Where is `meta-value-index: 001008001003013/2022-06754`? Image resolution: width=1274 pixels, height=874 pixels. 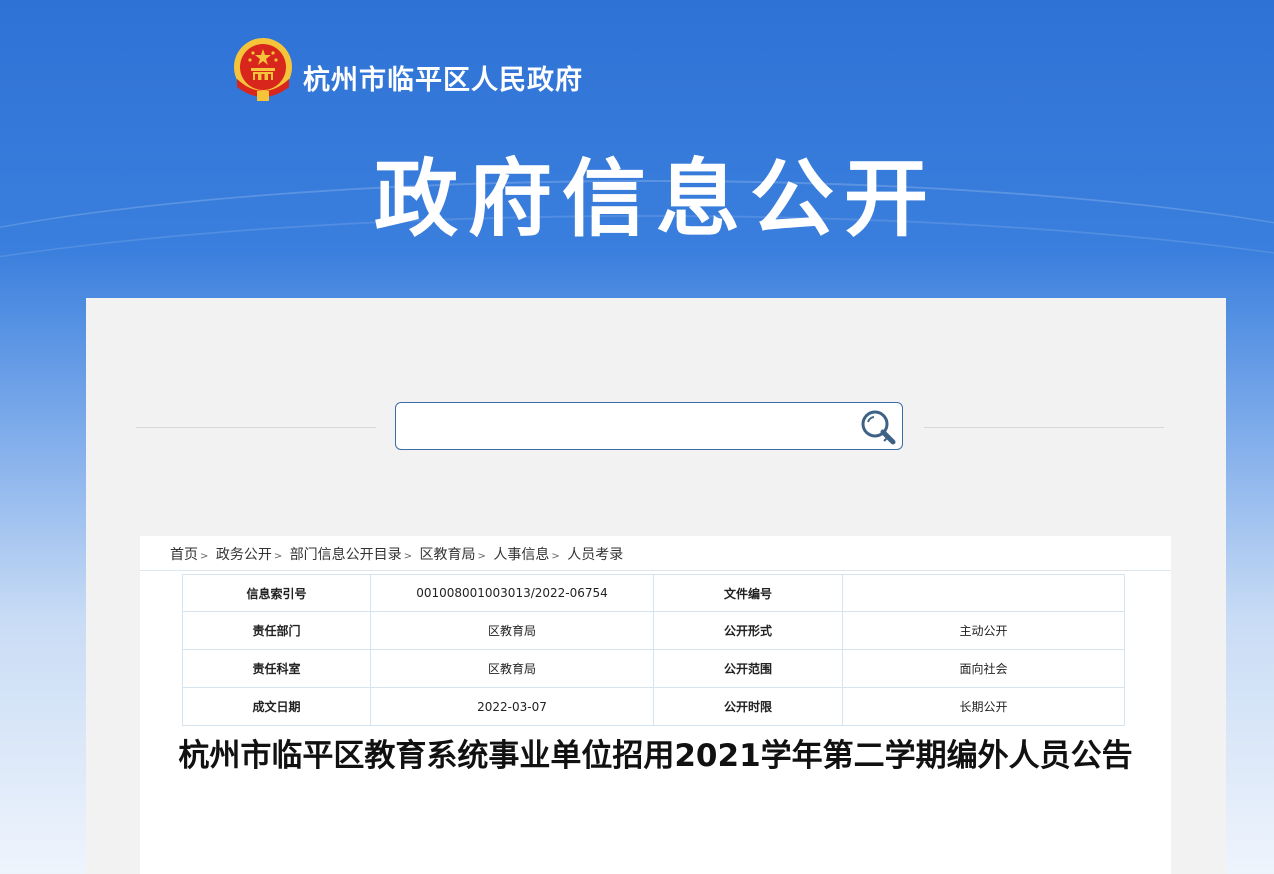
meta-value-index: 001008001003013/2022-06754 is located at coordinates (512, 593).